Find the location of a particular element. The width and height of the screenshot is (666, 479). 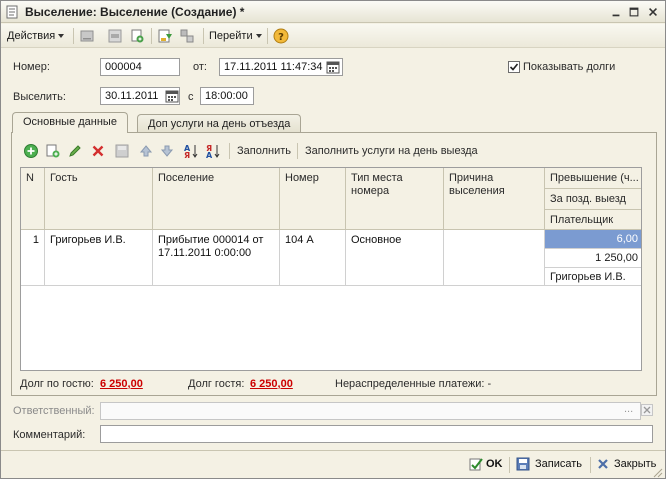

unallocated-payments-label: Нераспределенные платежи: - is located at coordinates (413, 384).